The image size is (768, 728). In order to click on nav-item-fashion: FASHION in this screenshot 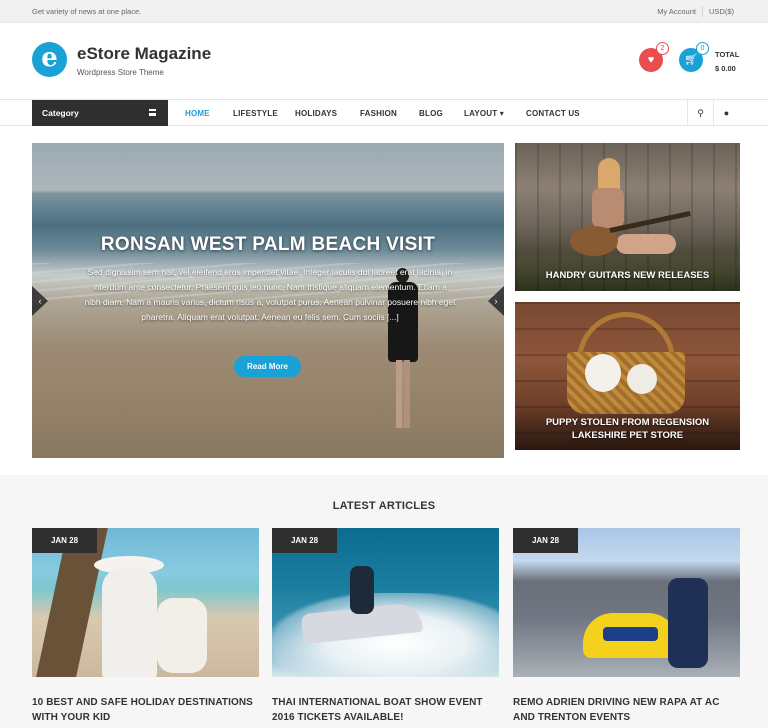, I will do `click(378, 113)`.